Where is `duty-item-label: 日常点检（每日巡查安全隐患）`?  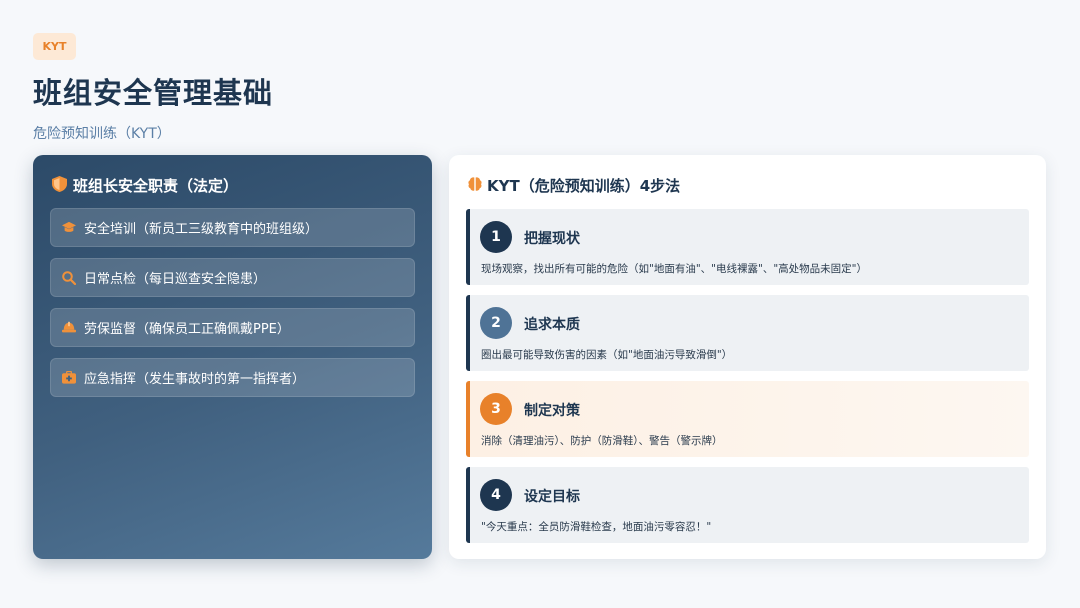 duty-item-label: 日常点检（每日巡查安全隐患） is located at coordinates (175, 279).